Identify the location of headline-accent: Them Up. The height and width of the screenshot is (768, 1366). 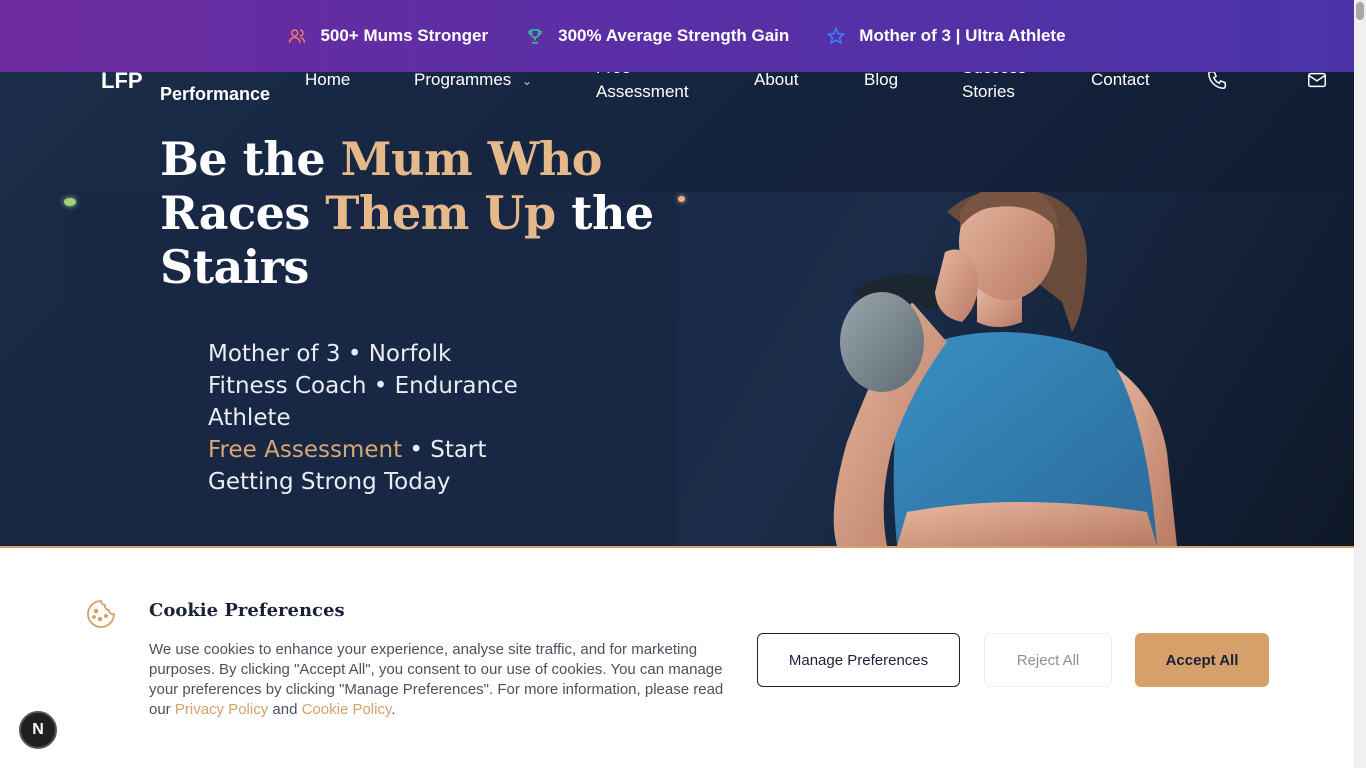
(440, 213).